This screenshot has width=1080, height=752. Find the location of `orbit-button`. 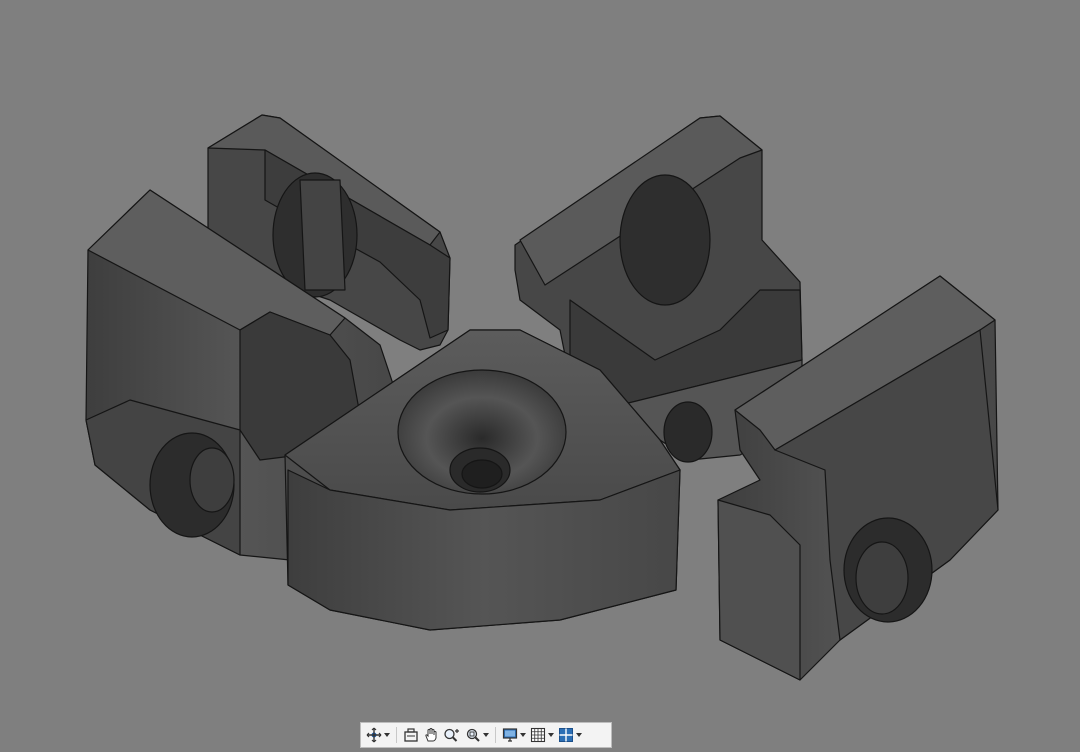

orbit-button is located at coordinates (378, 735).